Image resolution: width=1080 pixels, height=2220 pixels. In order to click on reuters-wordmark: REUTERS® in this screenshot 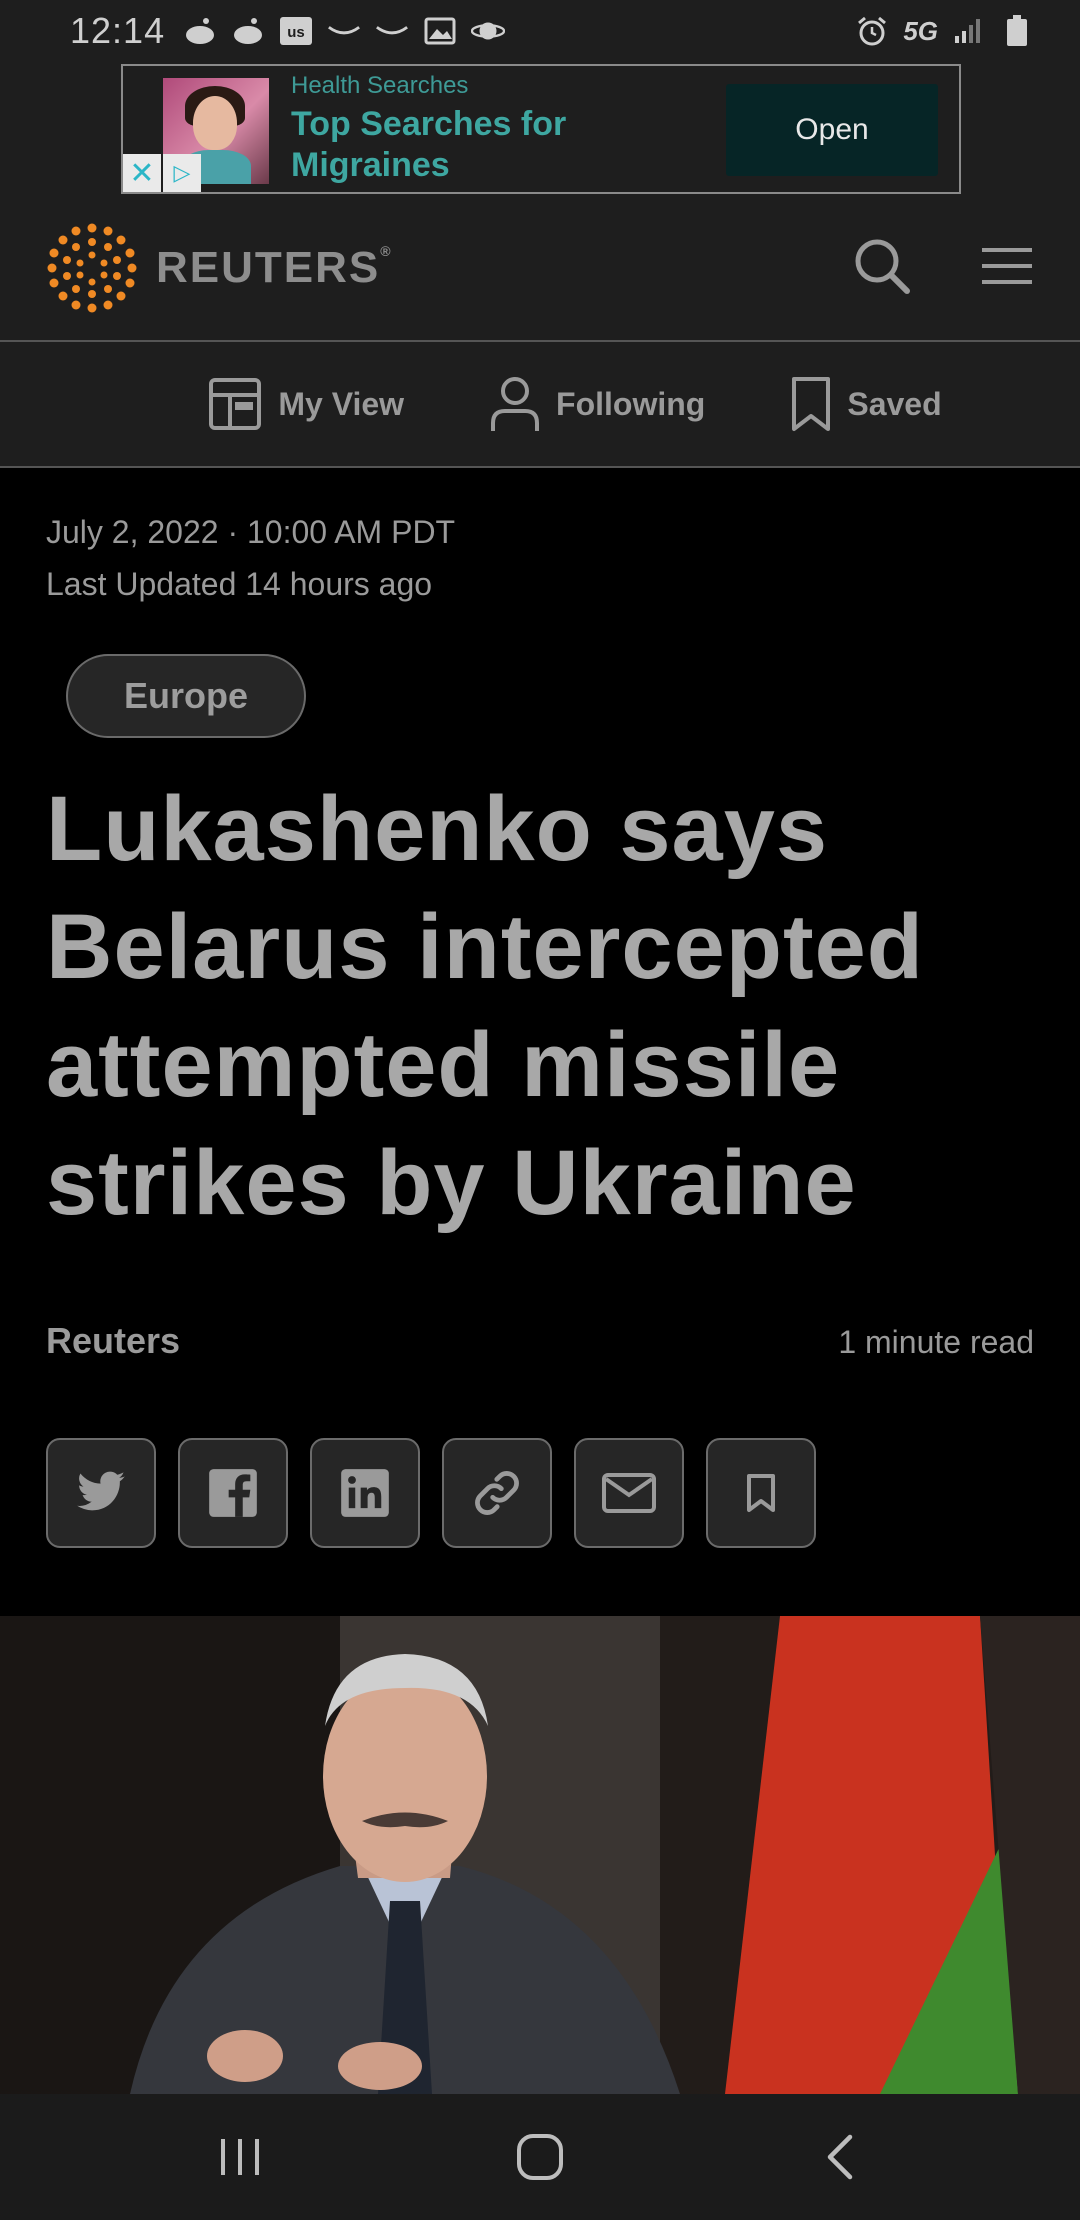, I will do `click(273, 267)`.